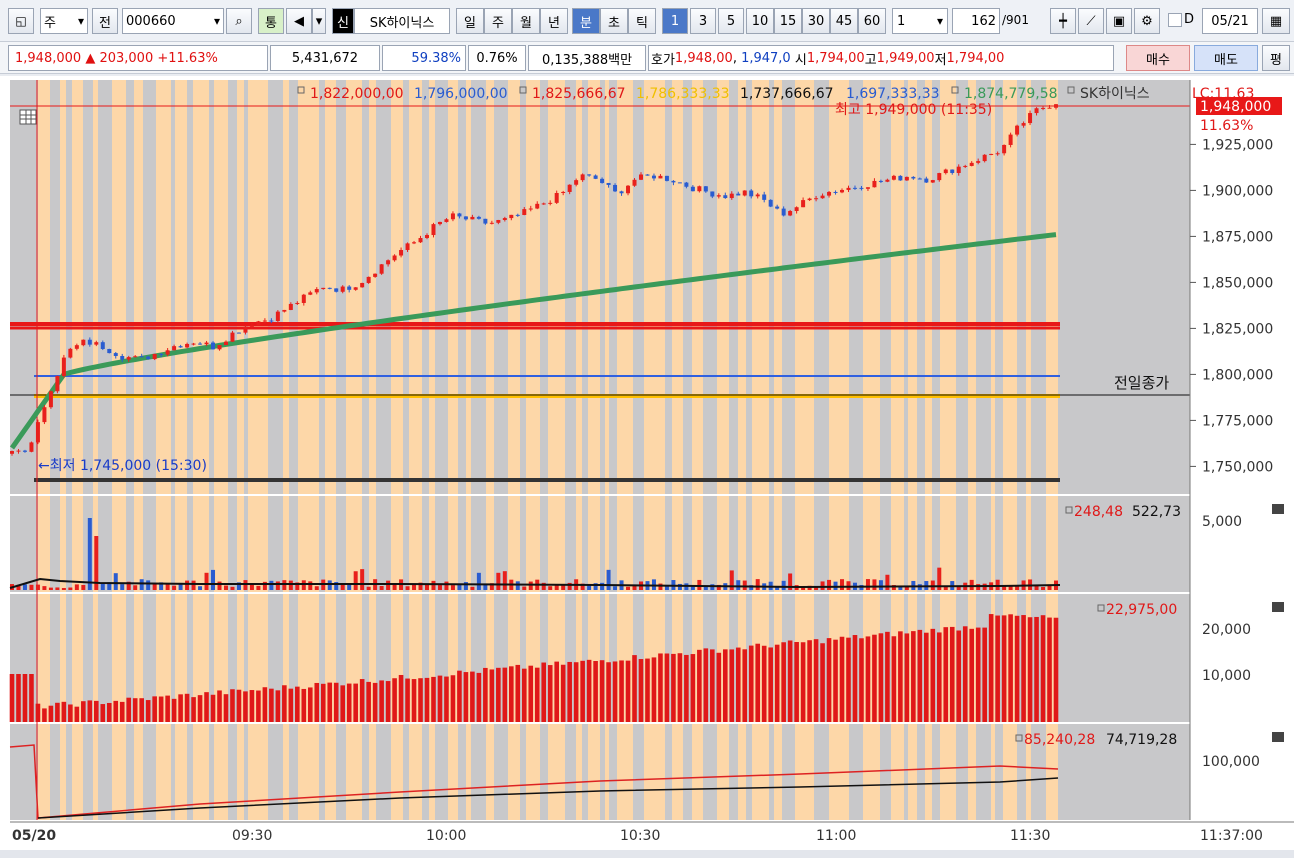  Describe the element at coordinates (239, 21) in the screenshot. I see `search-icon: ⌕` at that location.